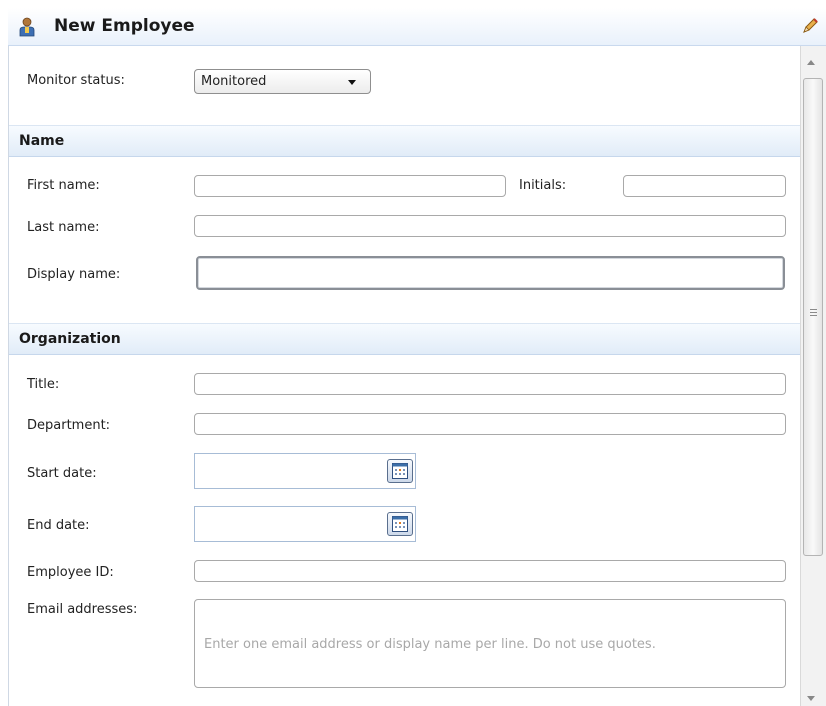 The height and width of the screenshot is (706, 826). I want to click on monitor-status-value: Monitored, so click(234, 81).